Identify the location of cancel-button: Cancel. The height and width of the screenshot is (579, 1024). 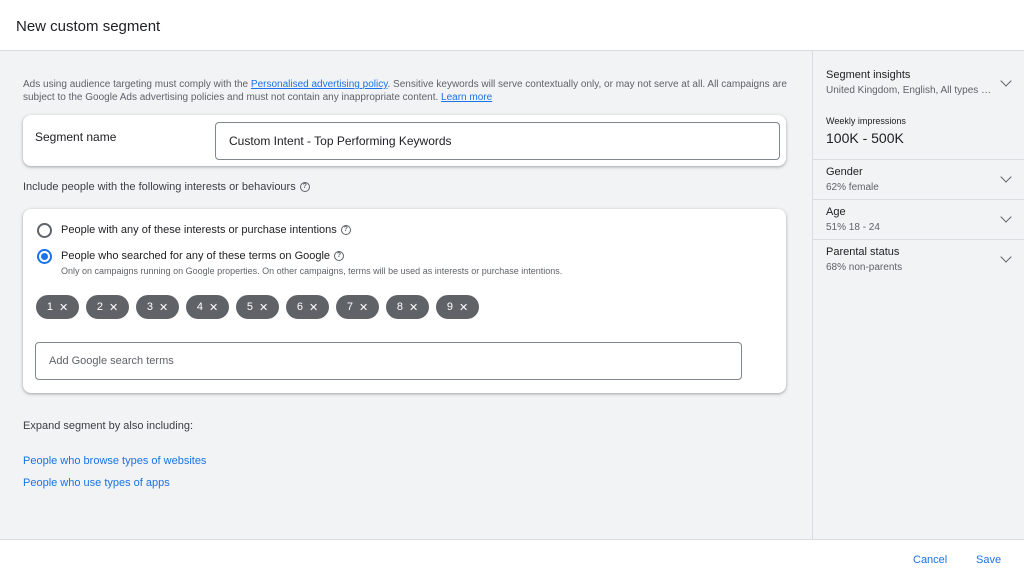
(930, 560).